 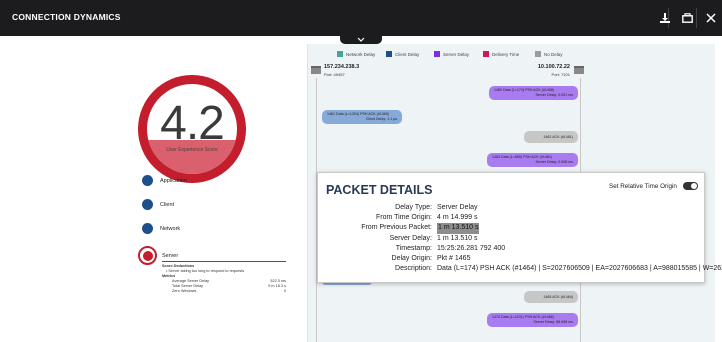 I want to click on client-port: Port: 49457, so click(x=334, y=74).